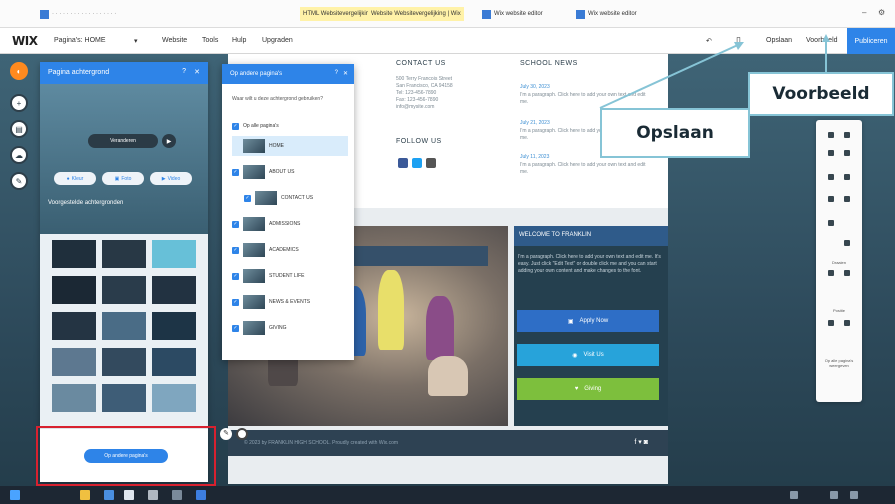 The image size is (895, 504). Describe the element at coordinates (210, 40) in the screenshot. I see `menu-tools: Tools` at that location.